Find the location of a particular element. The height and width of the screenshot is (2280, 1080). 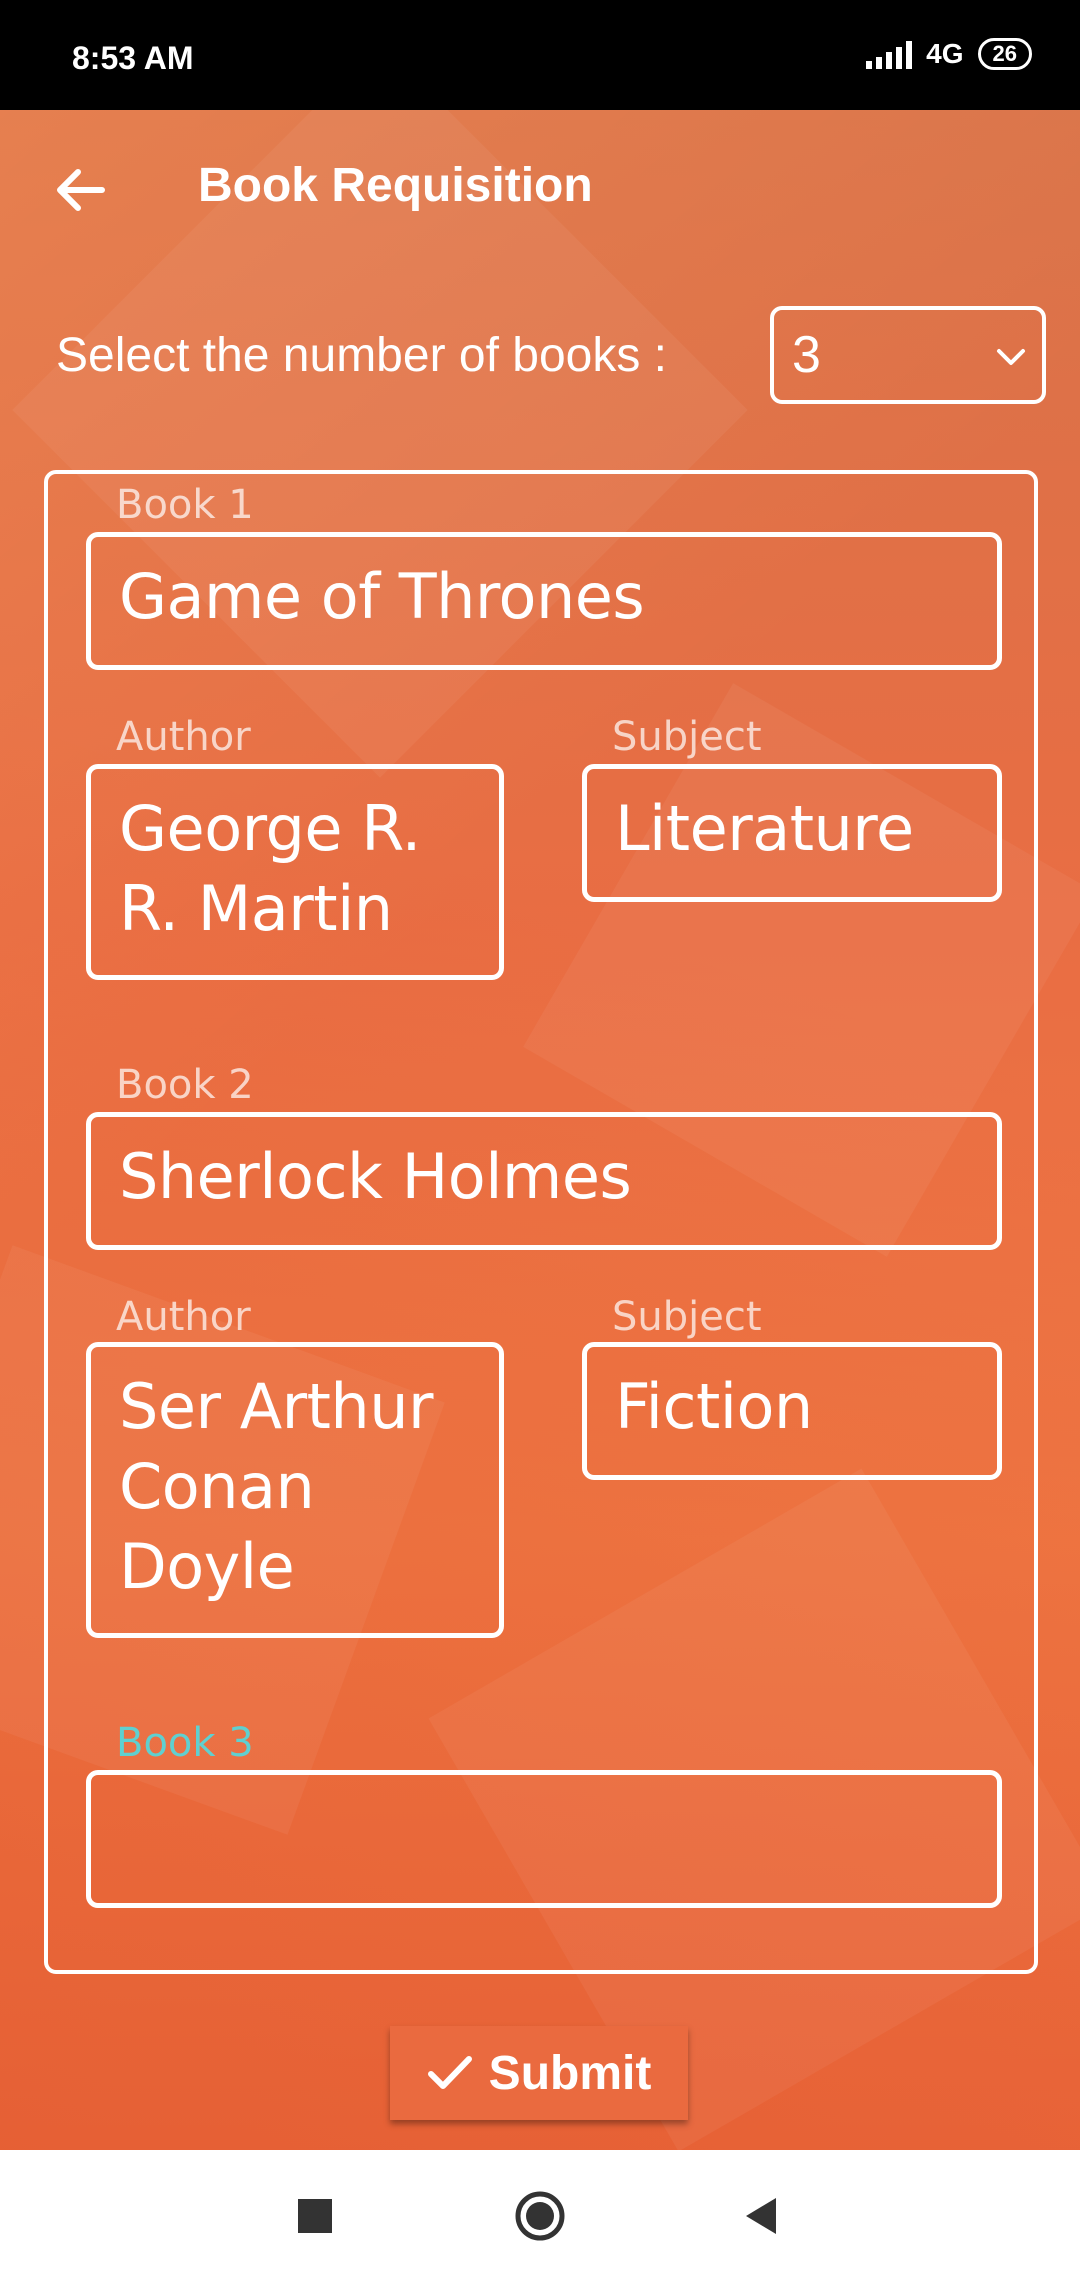

book-1-title-field: Game of Thrones is located at coordinates (544, 601).